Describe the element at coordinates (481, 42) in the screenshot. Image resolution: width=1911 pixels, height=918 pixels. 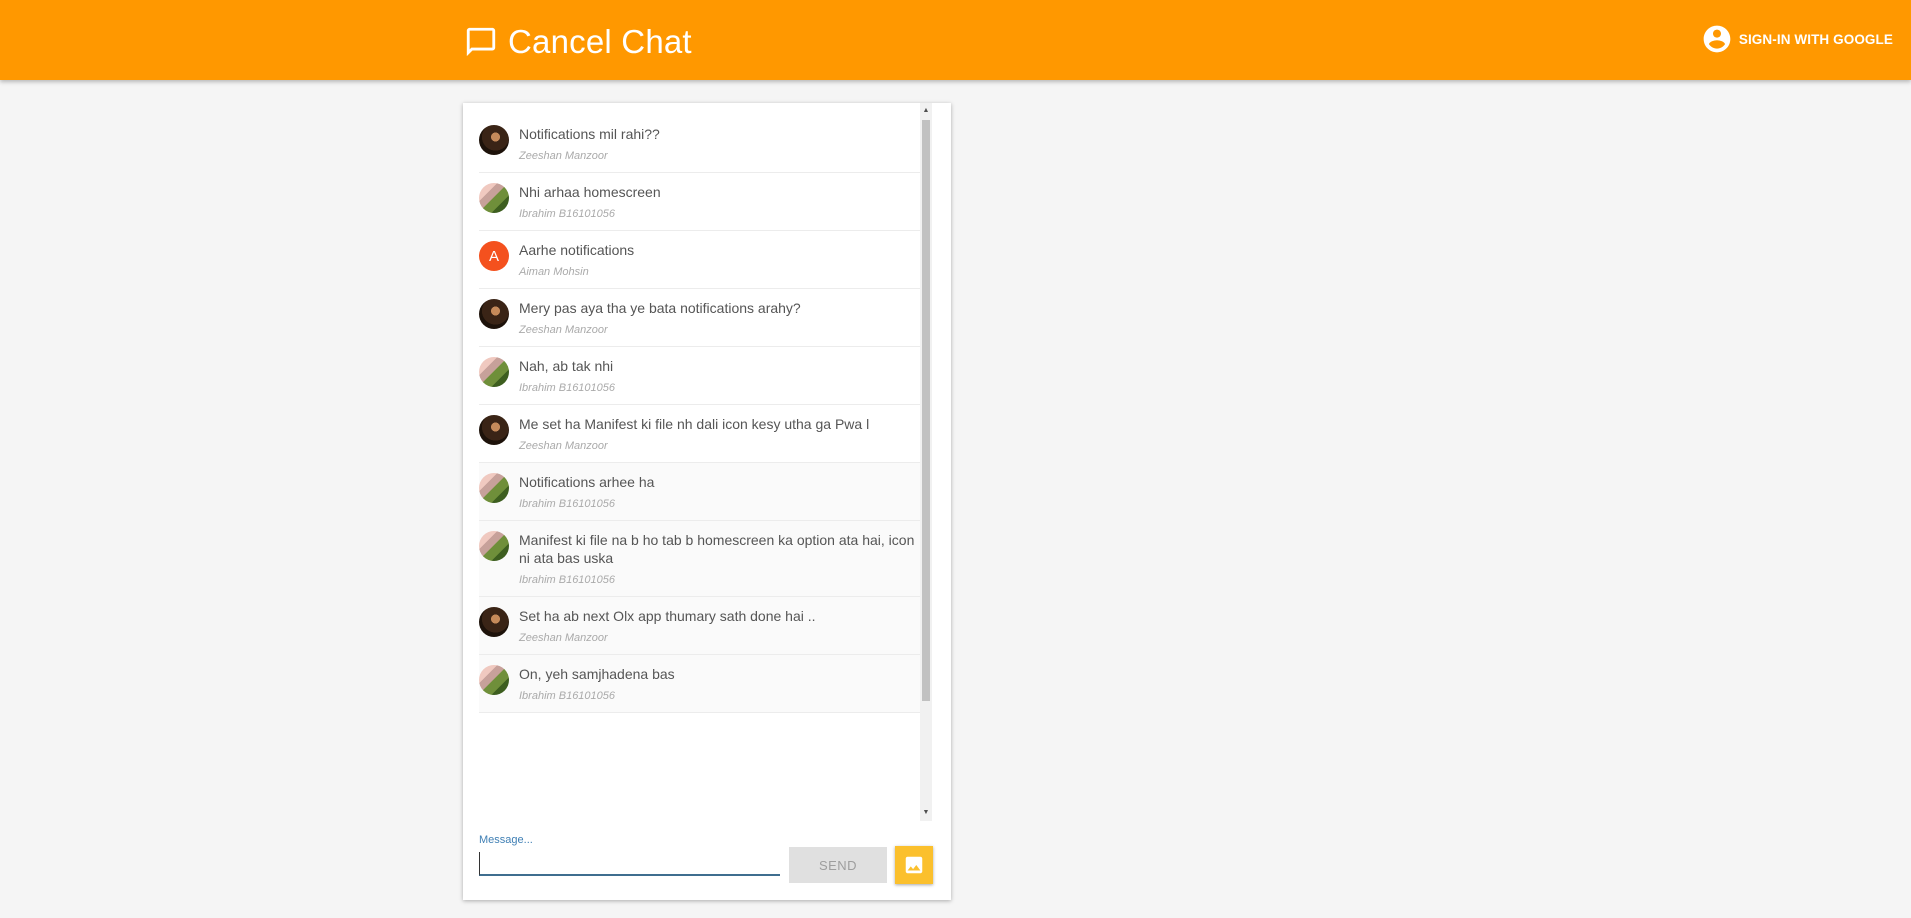
I see `chat-icon` at that location.